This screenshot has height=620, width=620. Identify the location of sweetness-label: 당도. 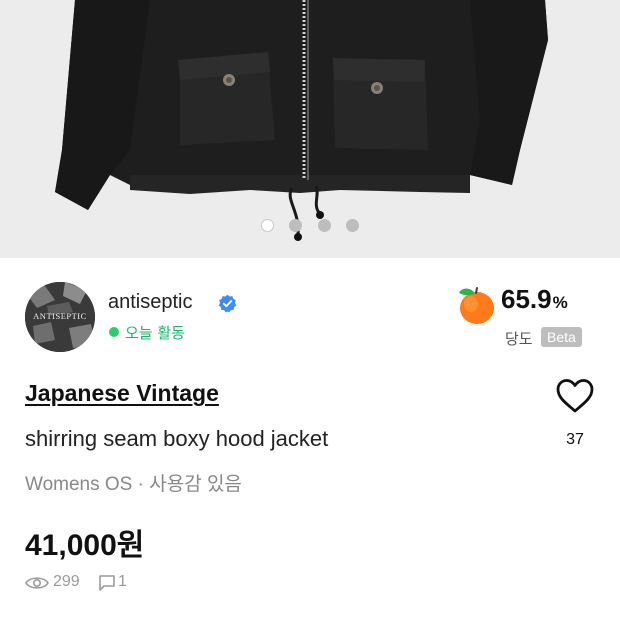
(519, 339).